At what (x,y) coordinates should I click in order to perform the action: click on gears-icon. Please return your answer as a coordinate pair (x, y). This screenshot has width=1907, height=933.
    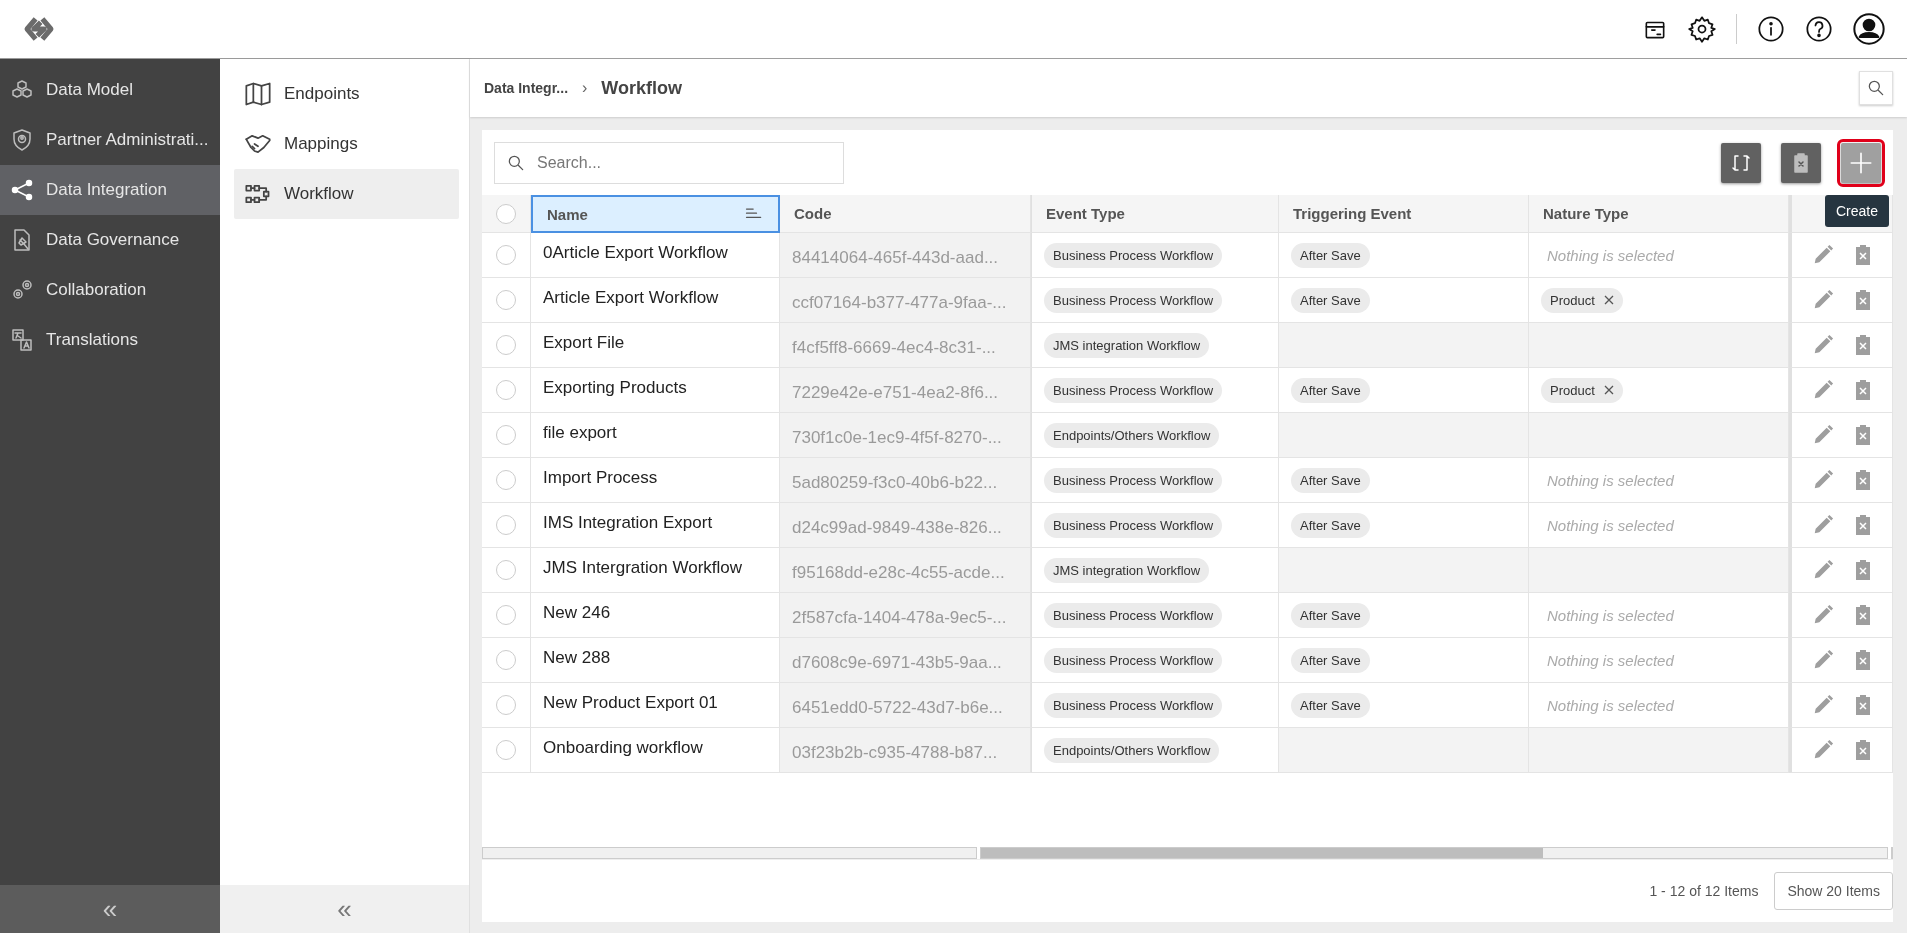
    Looking at the image, I should click on (22, 290).